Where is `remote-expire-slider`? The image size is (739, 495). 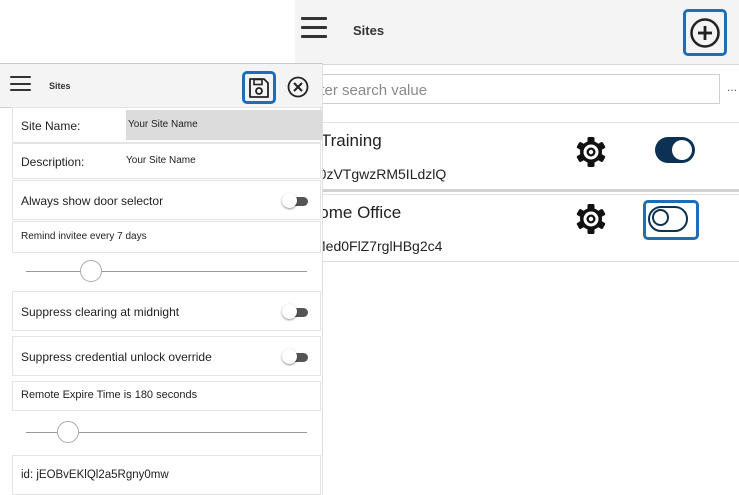 remote-expire-slider is located at coordinates (166, 433).